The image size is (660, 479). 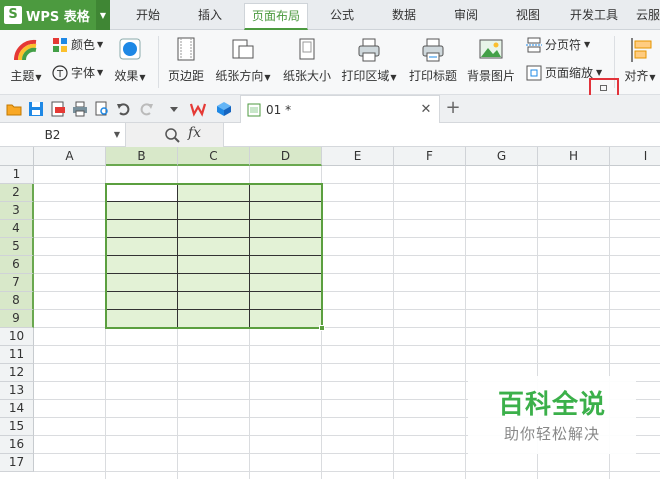 What do you see at coordinates (340, 109) in the screenshot?
I see `document-tab: 01 * ✕` at bounding box center [340, 109].